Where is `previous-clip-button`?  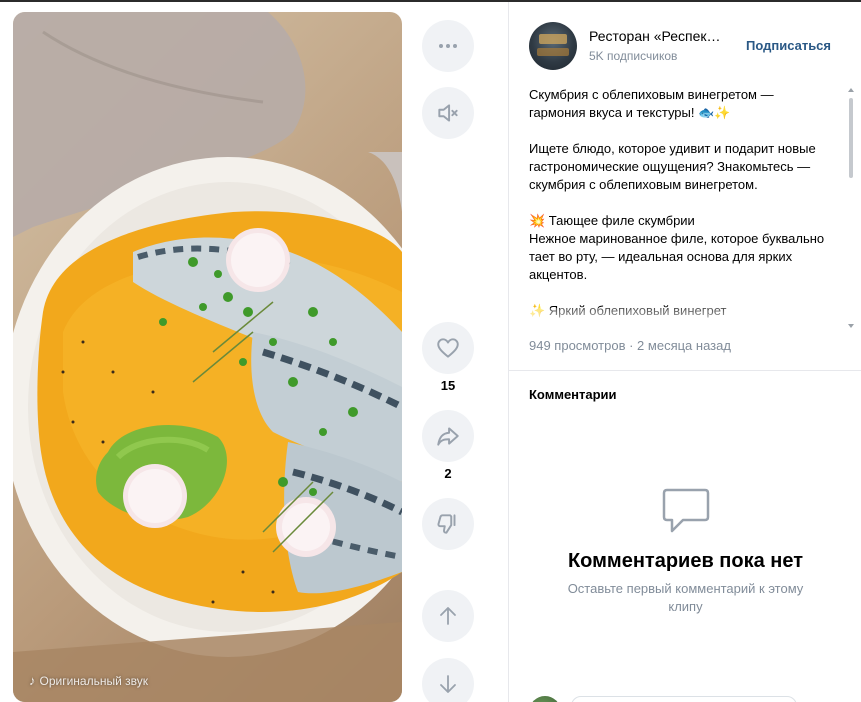 previous-clip-button is located at coordinates (448, 616).